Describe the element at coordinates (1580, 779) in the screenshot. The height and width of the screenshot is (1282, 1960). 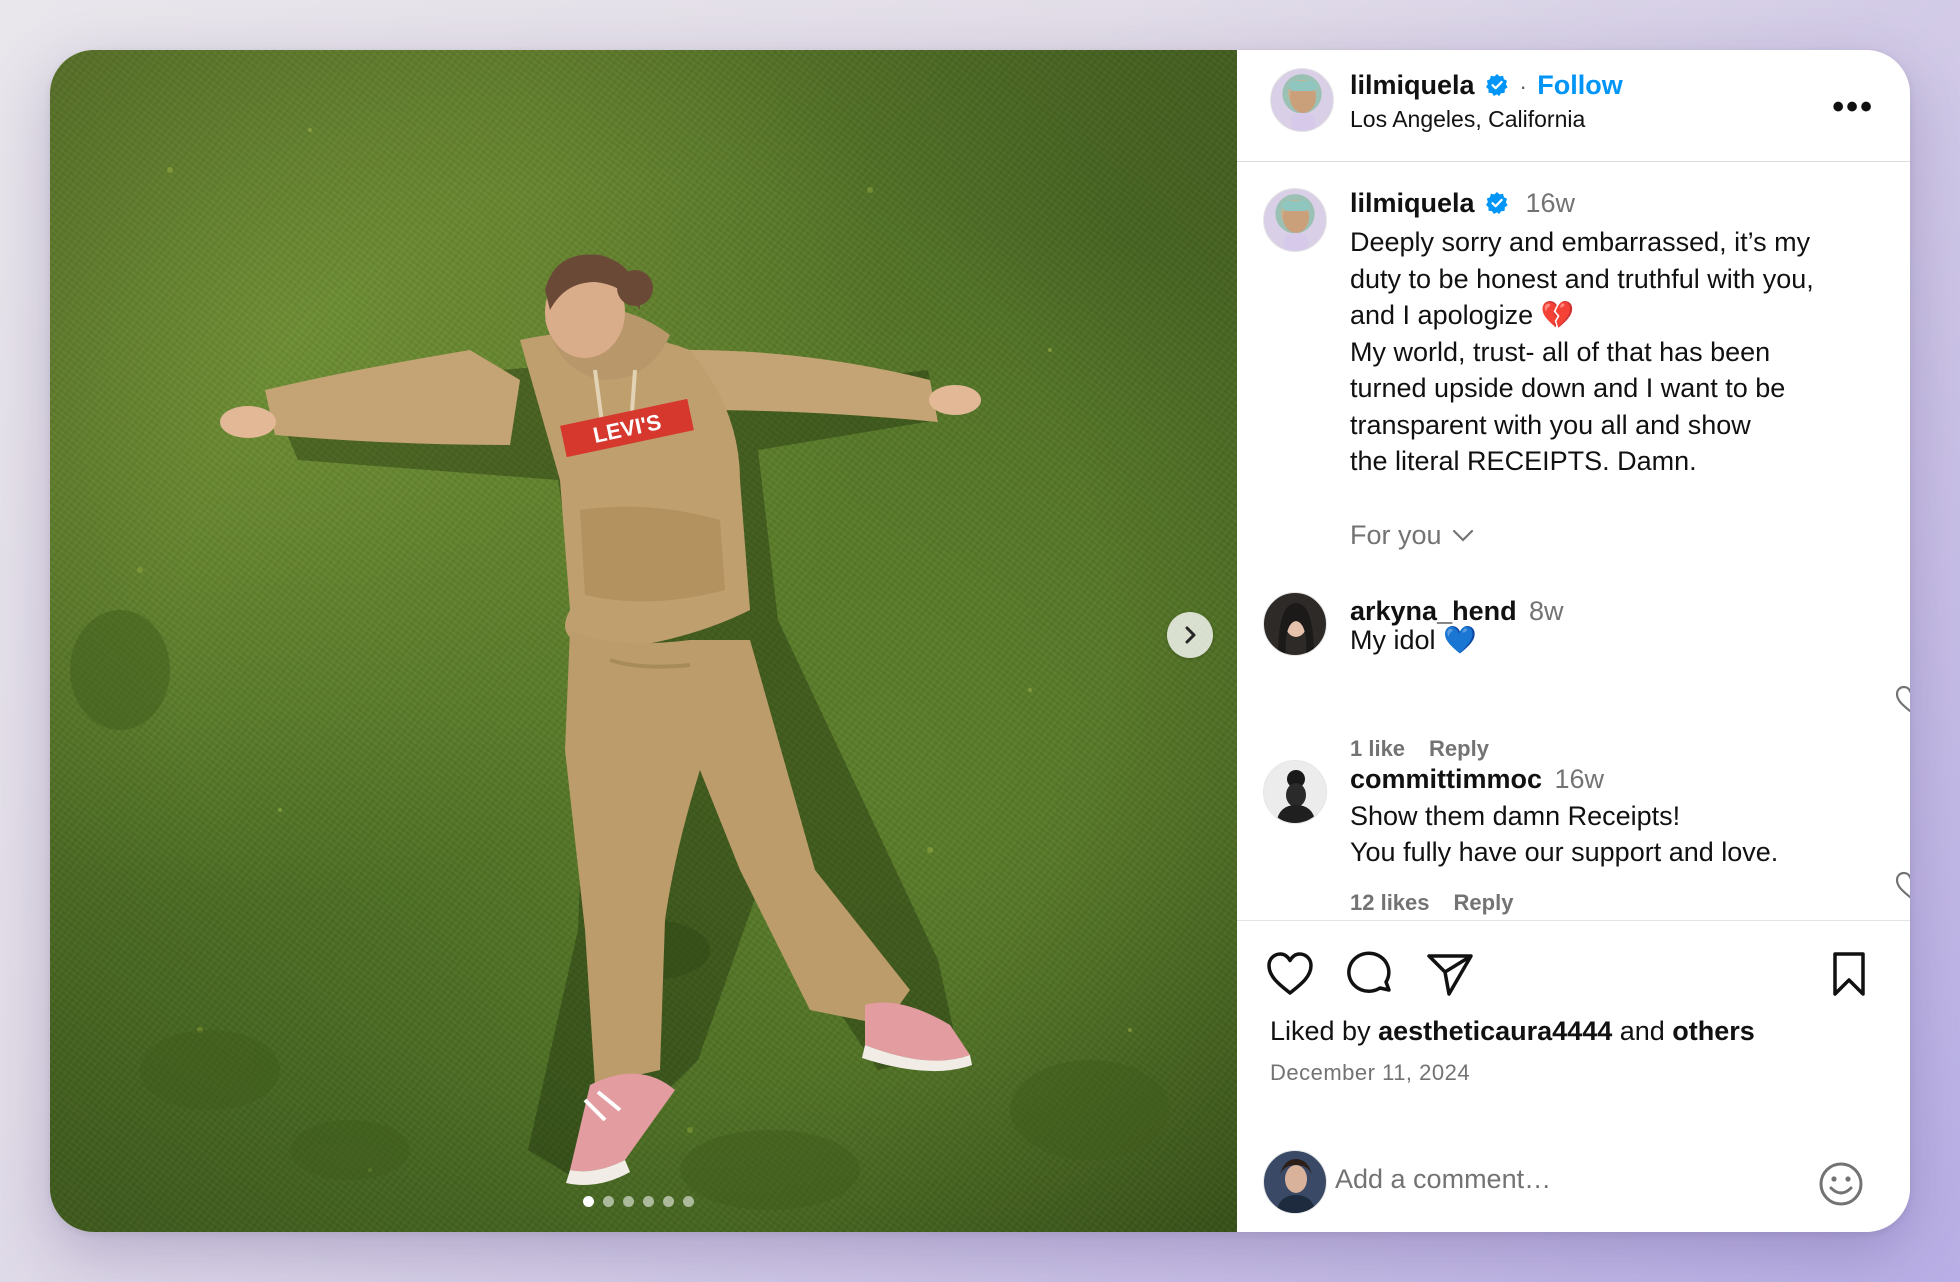
I see `comment-timestamp: 16w` at that location.